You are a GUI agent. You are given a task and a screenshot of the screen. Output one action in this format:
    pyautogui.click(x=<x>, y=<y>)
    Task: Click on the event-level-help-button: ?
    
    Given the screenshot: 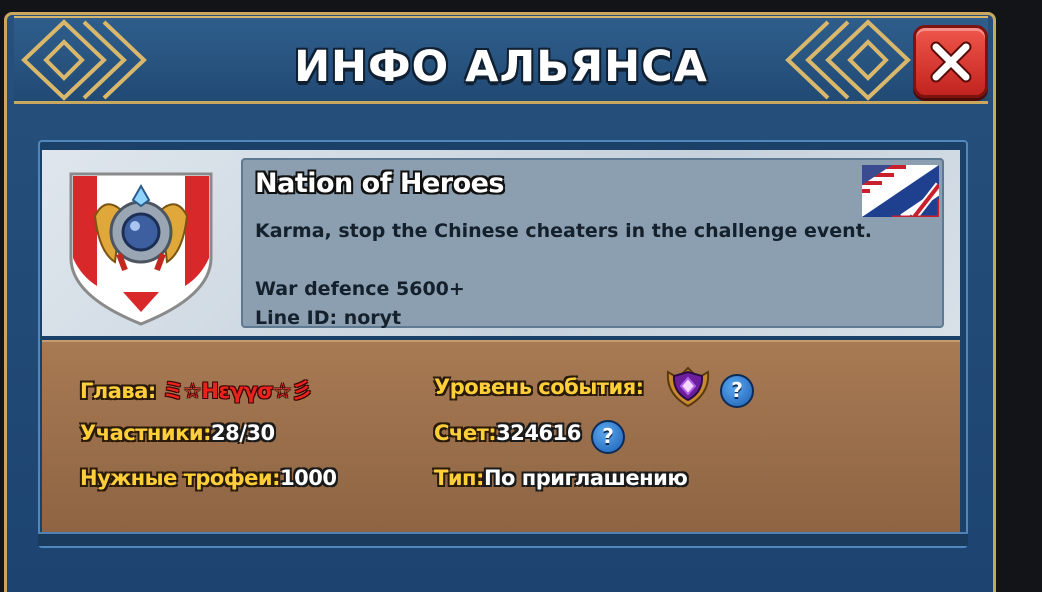 What is the action you would take?
    pyautogui.click(x=737, y=391)
    